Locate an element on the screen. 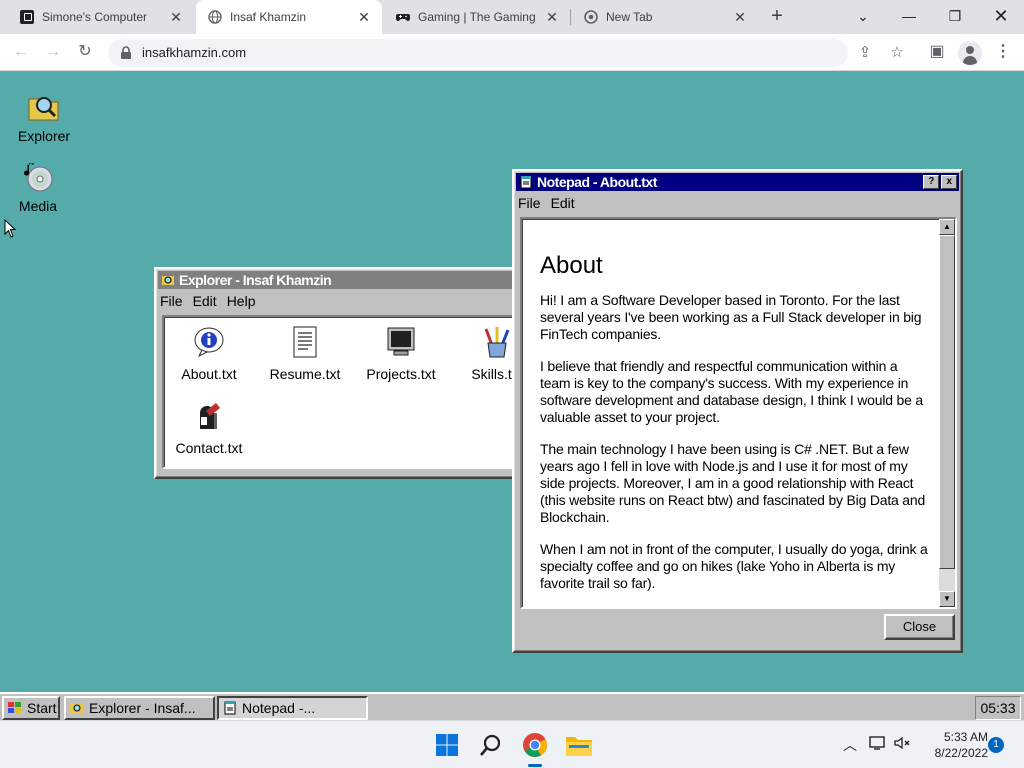  info-icon is located at coordinates (209, 342).